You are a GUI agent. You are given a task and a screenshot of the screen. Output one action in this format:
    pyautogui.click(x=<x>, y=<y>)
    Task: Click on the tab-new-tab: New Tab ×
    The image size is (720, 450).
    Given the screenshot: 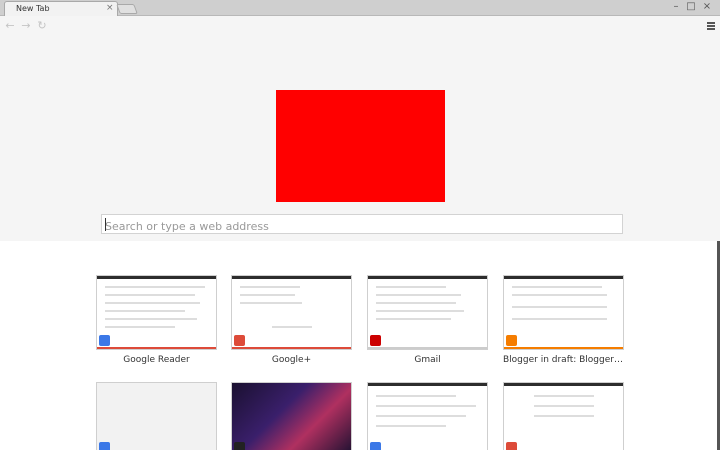 What is the action you would take?
    pyautogui.click(x=61, y=9)
    